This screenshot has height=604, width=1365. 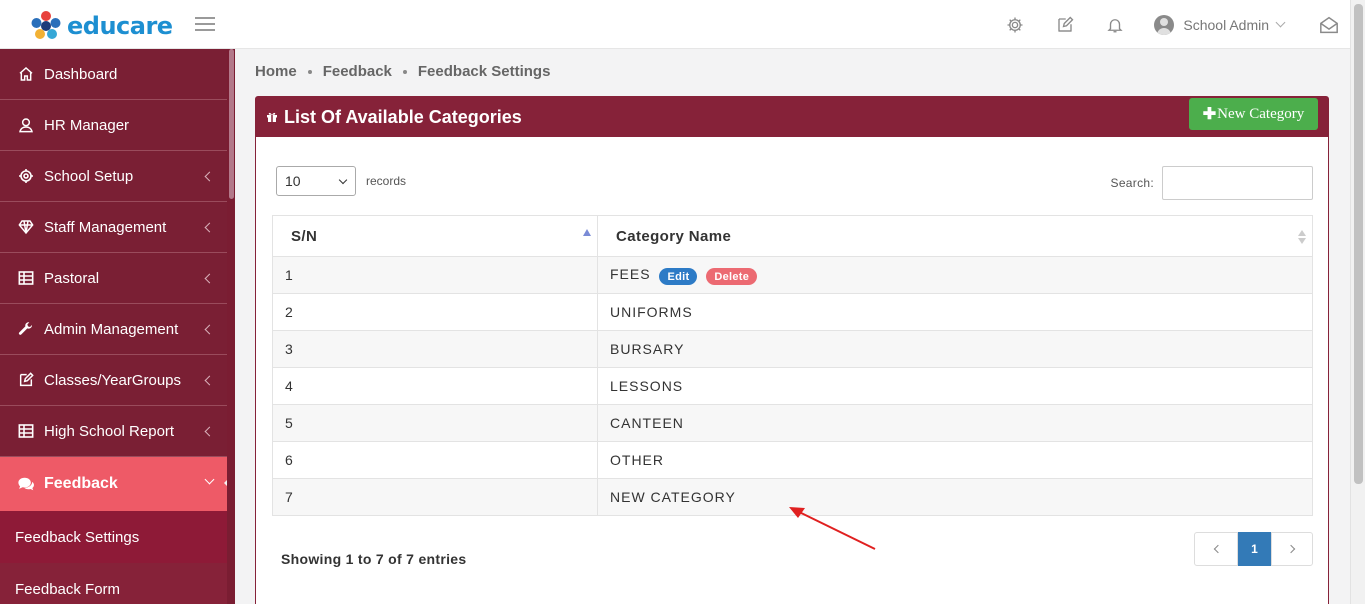 What do you see at coordinates (231, 326) in the screenshot?
I see `sidebar-scrollbar` at bounding box center [231, 326].